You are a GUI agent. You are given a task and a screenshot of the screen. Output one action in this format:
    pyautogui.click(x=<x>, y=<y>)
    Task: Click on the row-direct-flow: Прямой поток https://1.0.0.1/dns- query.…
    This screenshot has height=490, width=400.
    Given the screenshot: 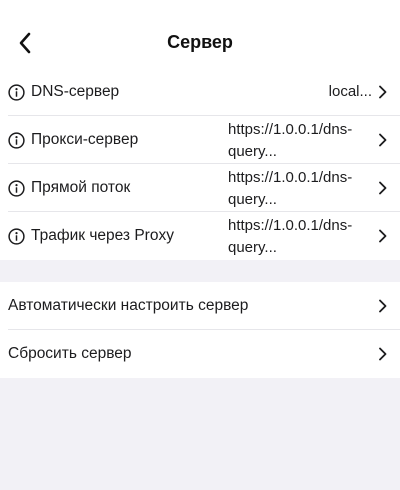 What is the action you would take?
    pyautogui.click(x=200, y=188)
    